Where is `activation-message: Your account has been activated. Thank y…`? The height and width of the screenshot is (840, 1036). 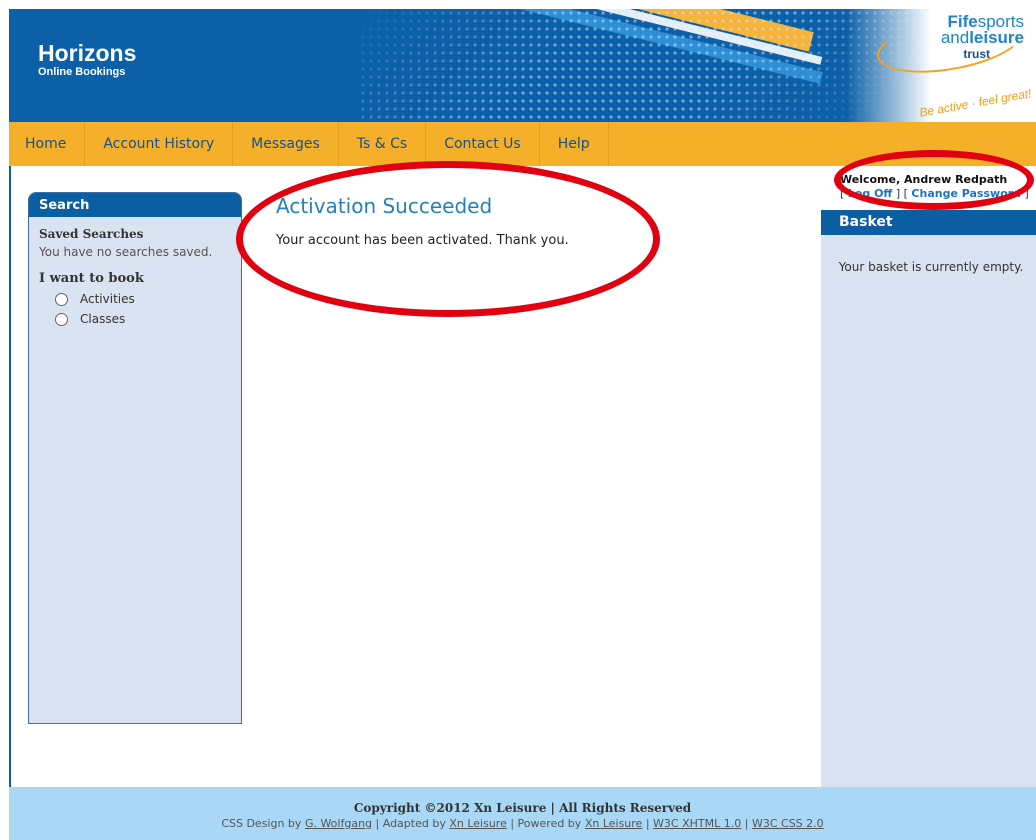 activation-message: Your account has been activated. Thank y… is located at coordinates (422, 240).